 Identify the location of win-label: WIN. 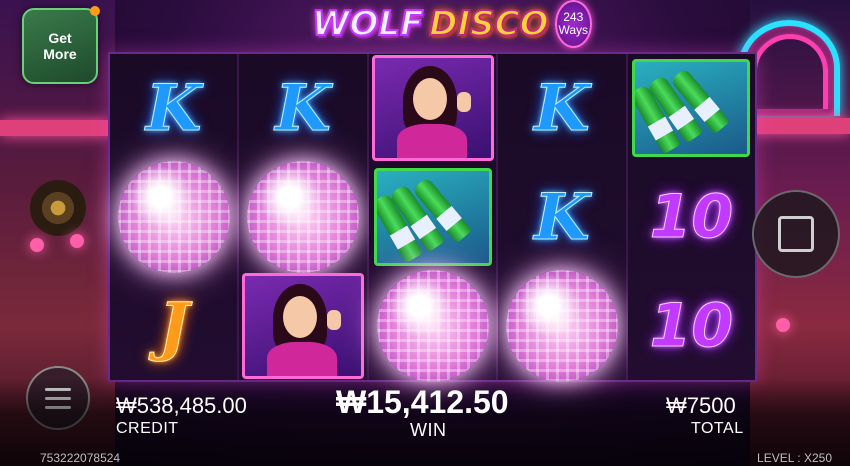
(428, 430).